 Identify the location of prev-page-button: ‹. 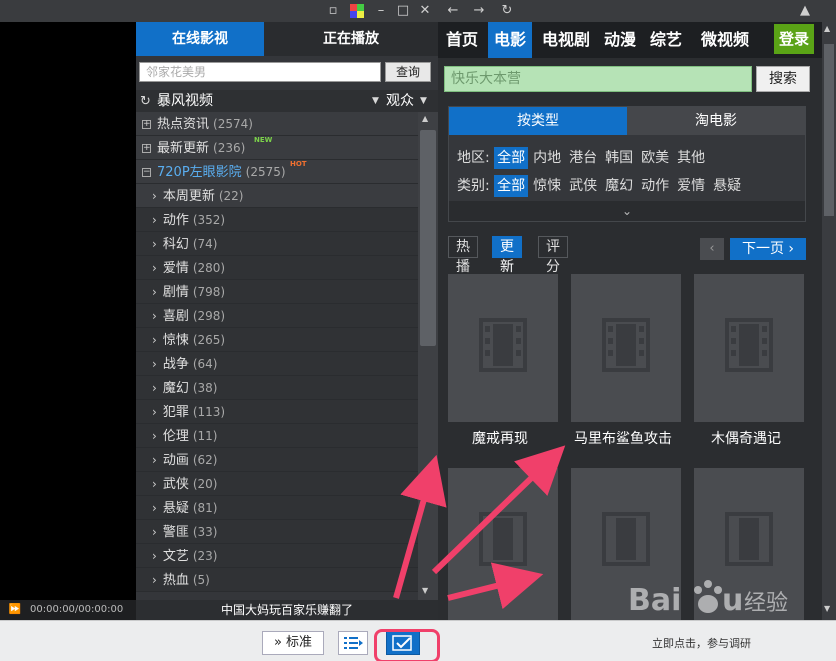
(712, 249).